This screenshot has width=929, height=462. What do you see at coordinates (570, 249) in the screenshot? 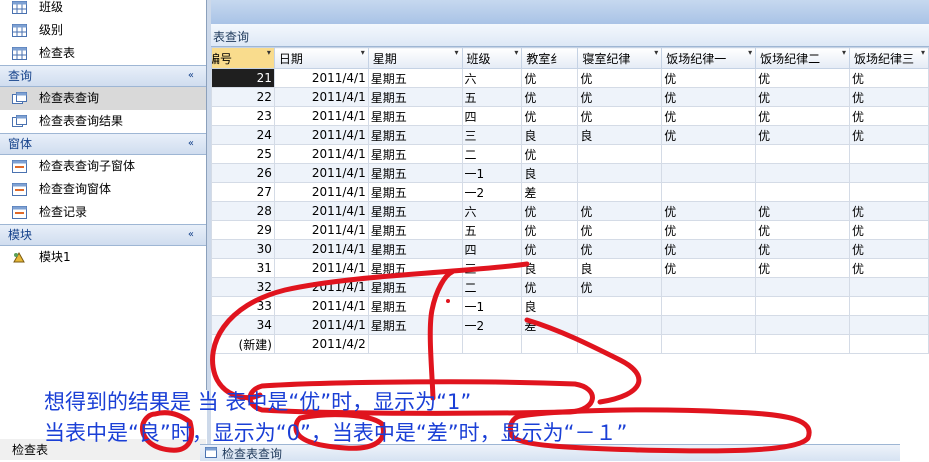
I see `table-row: 30 2011/4/1 星期五四优优优优优` at bounding box center [570, 249].